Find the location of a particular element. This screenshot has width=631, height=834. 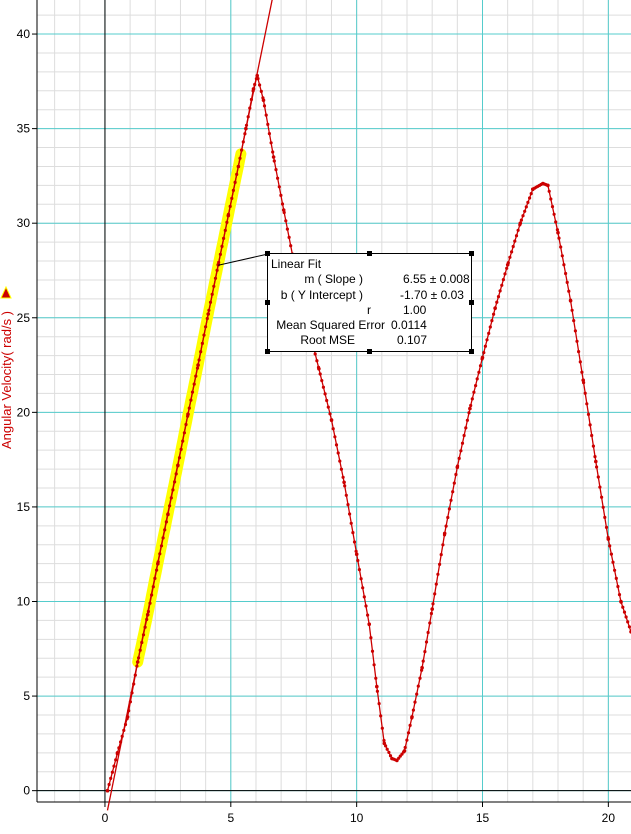

y-tick-label: 35 is located at coordinates (24, 129).